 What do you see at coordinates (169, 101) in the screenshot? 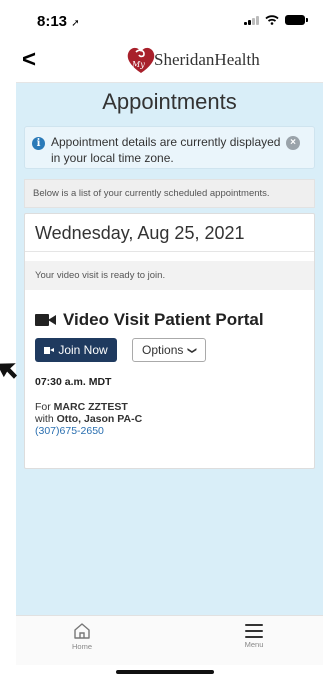
I see `page-title: Appointments` at bounding box center [169, 101].